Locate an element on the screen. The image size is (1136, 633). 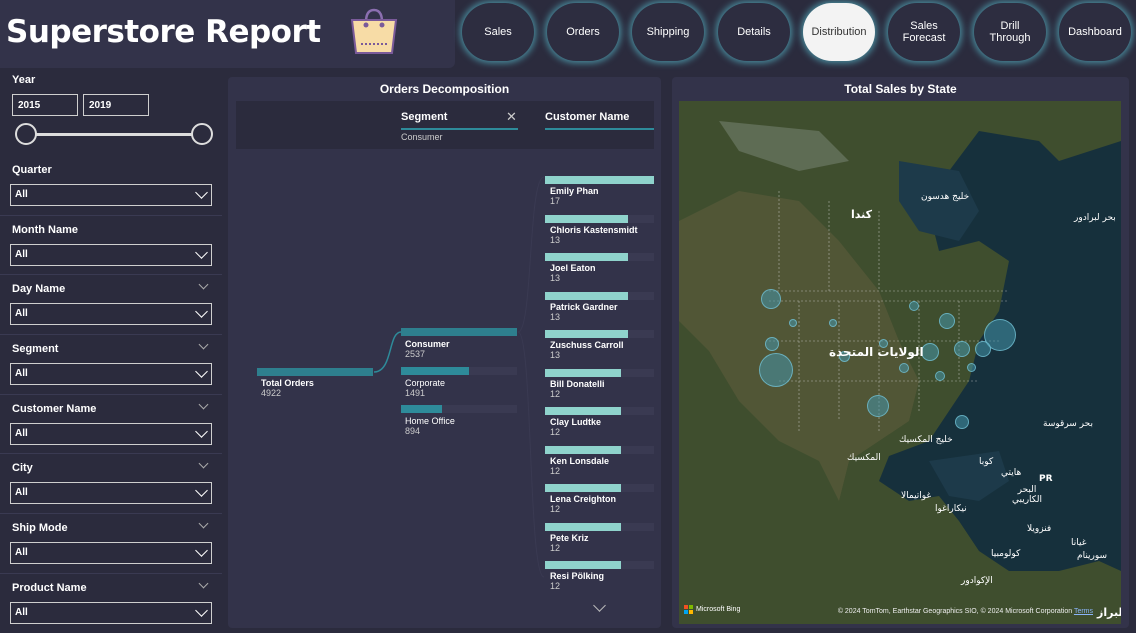
nav-dashboard-button: Dashboard is located at coordinates (1095, 32).